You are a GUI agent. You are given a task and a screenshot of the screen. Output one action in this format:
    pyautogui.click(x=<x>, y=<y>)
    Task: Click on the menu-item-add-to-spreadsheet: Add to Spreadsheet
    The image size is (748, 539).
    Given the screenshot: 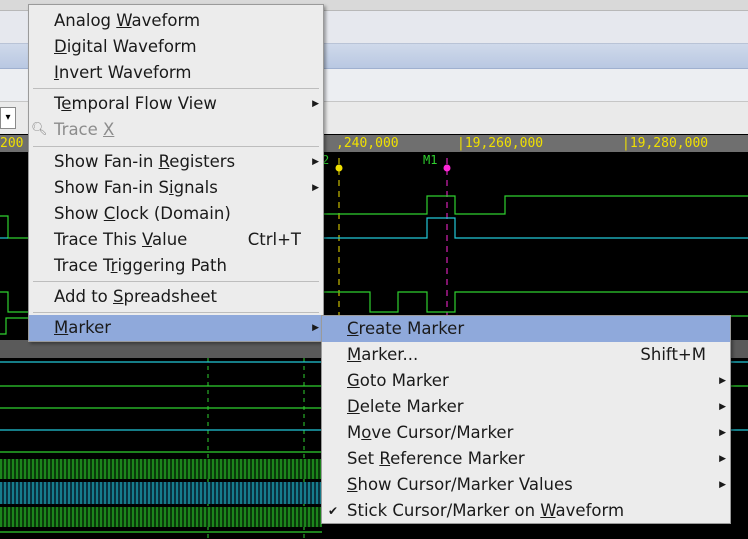 What is the action you would take?
    pyautogui.click(x=176, y=297)
    